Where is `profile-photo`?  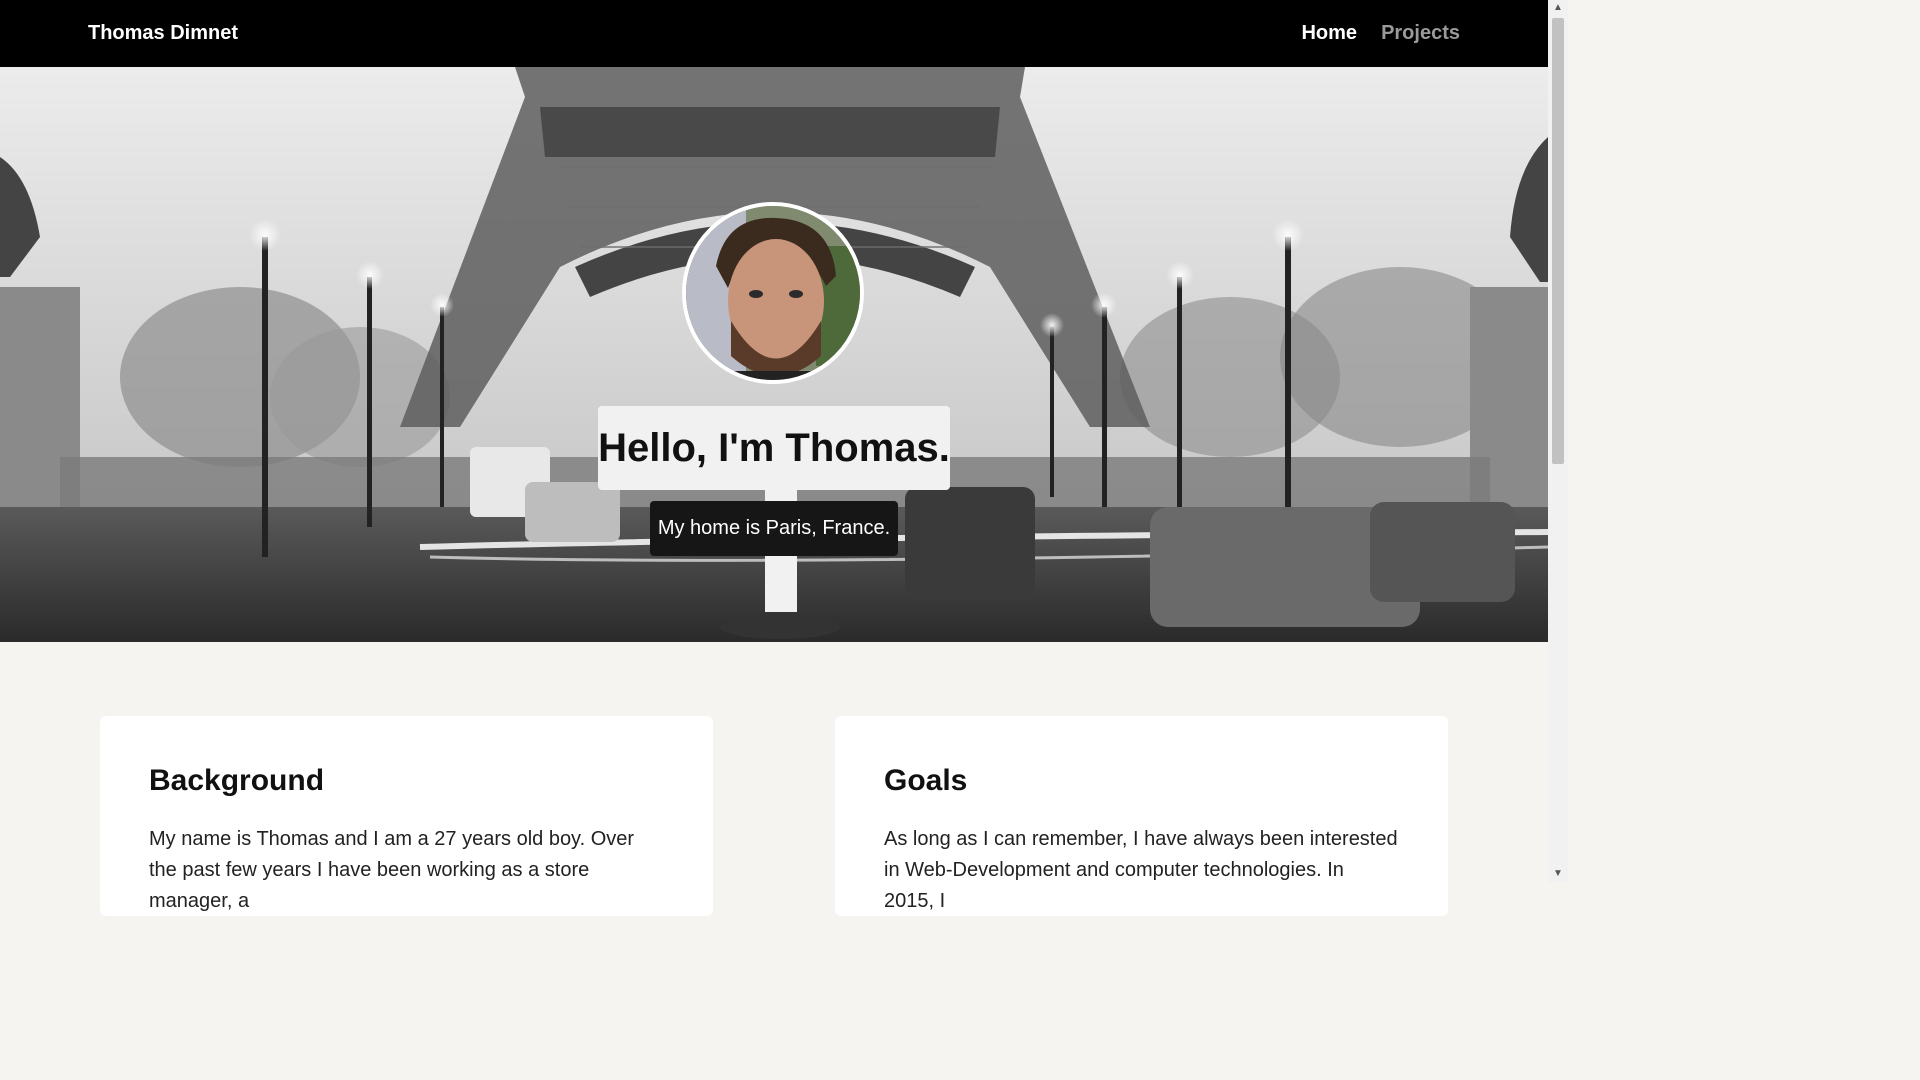
profile-photo is located at coordinates (773, 293).